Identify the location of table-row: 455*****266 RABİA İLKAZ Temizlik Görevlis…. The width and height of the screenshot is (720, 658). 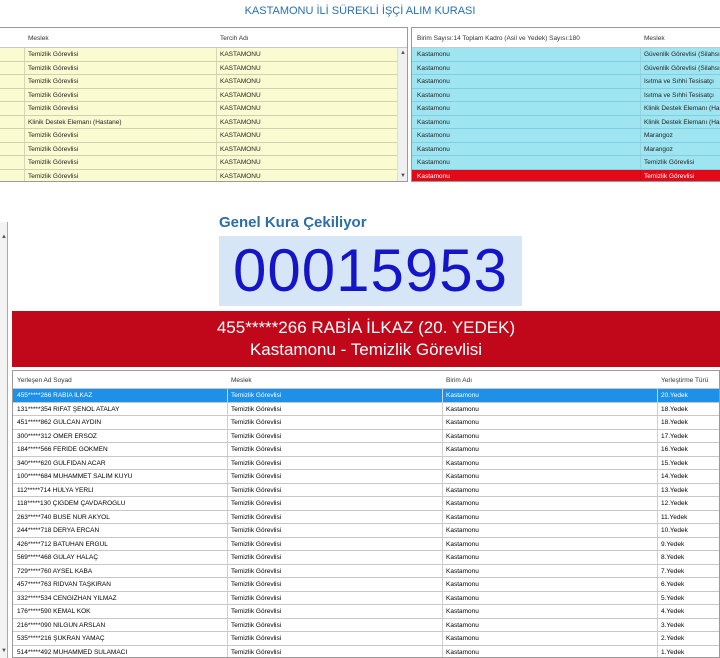
(366, 396).